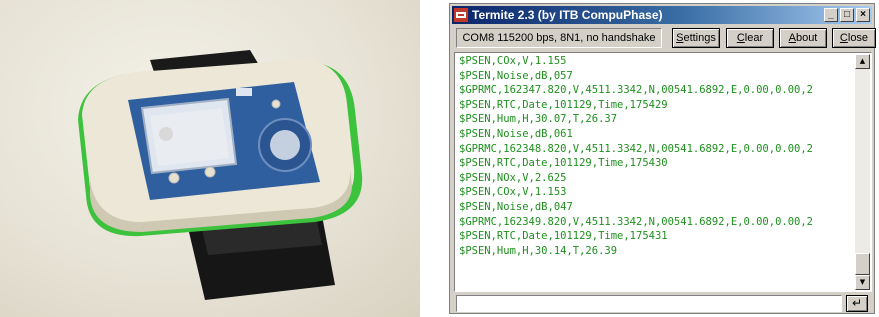 The image size is (879, 317). What do you see at coordinates (649, 303) in the screenshot?
I see `send-input` at bounding box center [649, 303].